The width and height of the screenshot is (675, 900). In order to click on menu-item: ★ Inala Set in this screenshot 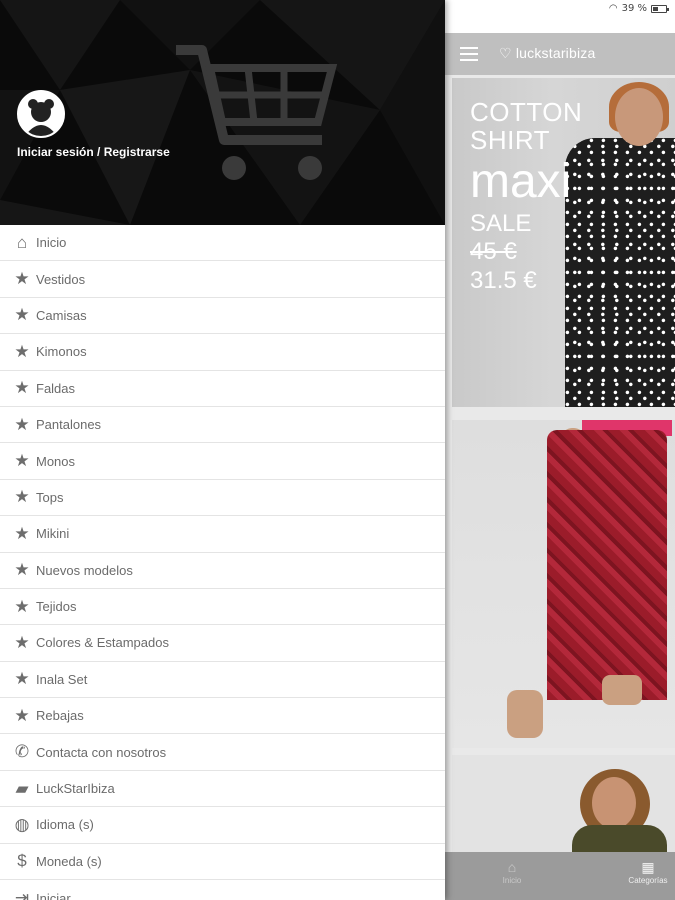, I will do `click(222, 680)`.